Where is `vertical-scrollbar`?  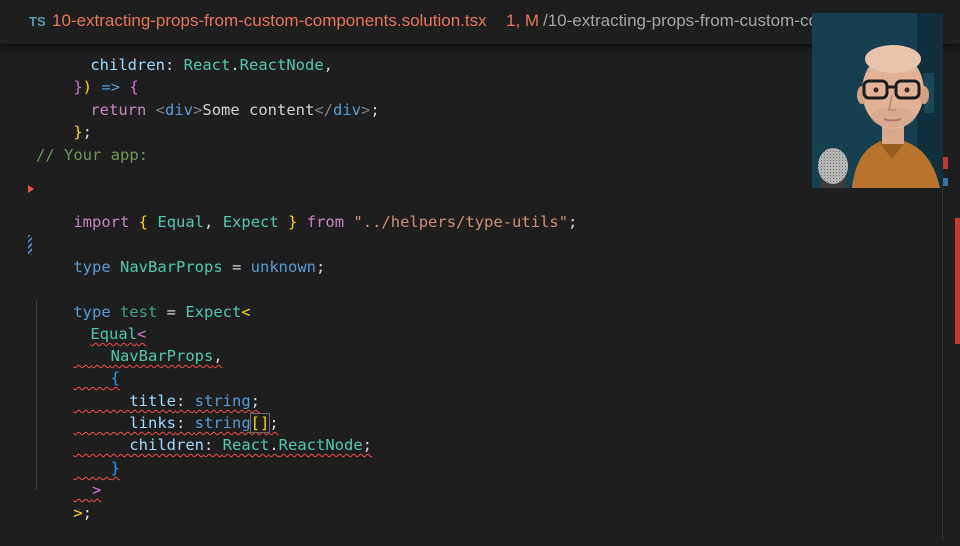 vertical-scrollbar is located at coordinates (951, 292).